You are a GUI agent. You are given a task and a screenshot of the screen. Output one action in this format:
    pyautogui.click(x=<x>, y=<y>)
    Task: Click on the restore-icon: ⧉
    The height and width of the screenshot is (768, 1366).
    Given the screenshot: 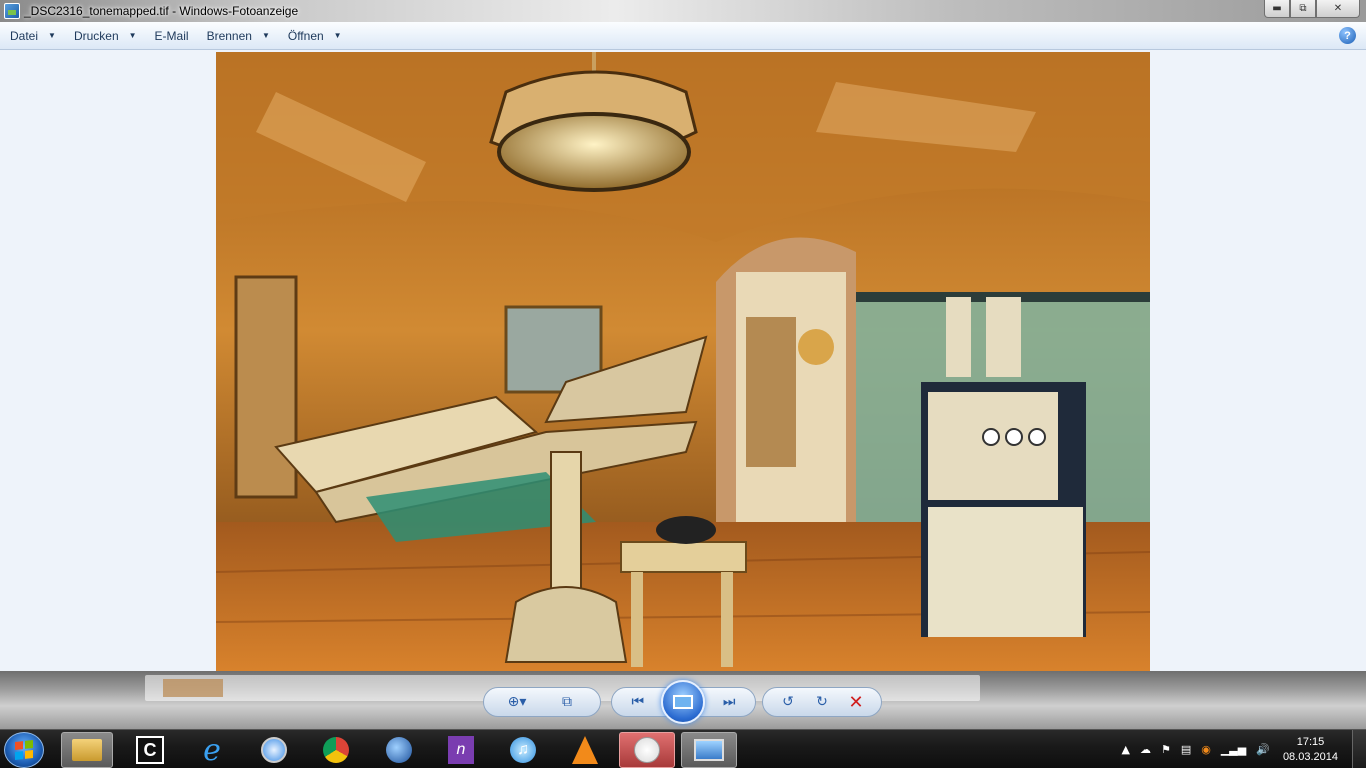 What is the action you would take?
    pyautogui.click(x=1303, y=9)
    